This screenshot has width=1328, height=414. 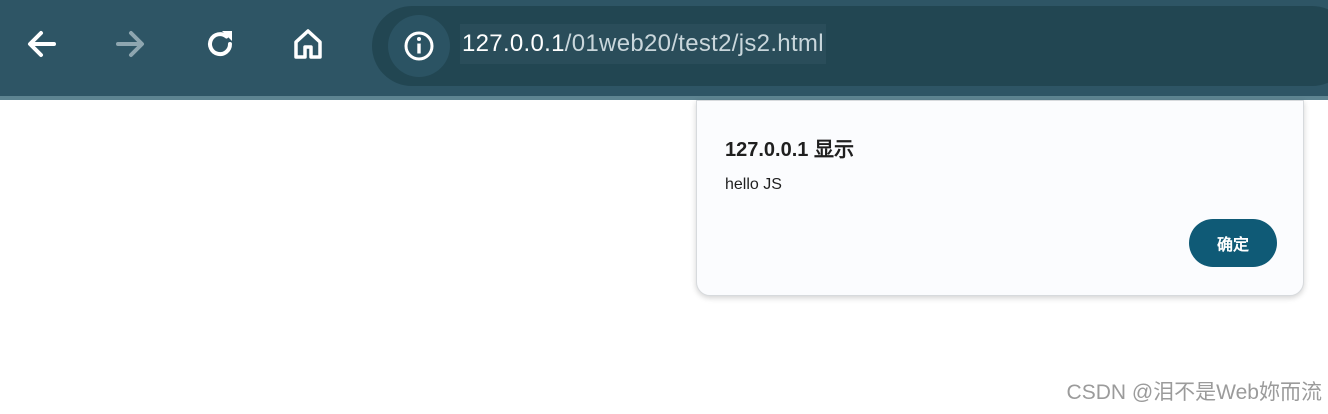 What do you see at coordinates (1194, 392) in the screenshot?
I see `watermark: CSDN @泪不是Web妳而流` at bounding box center [1194, 392].